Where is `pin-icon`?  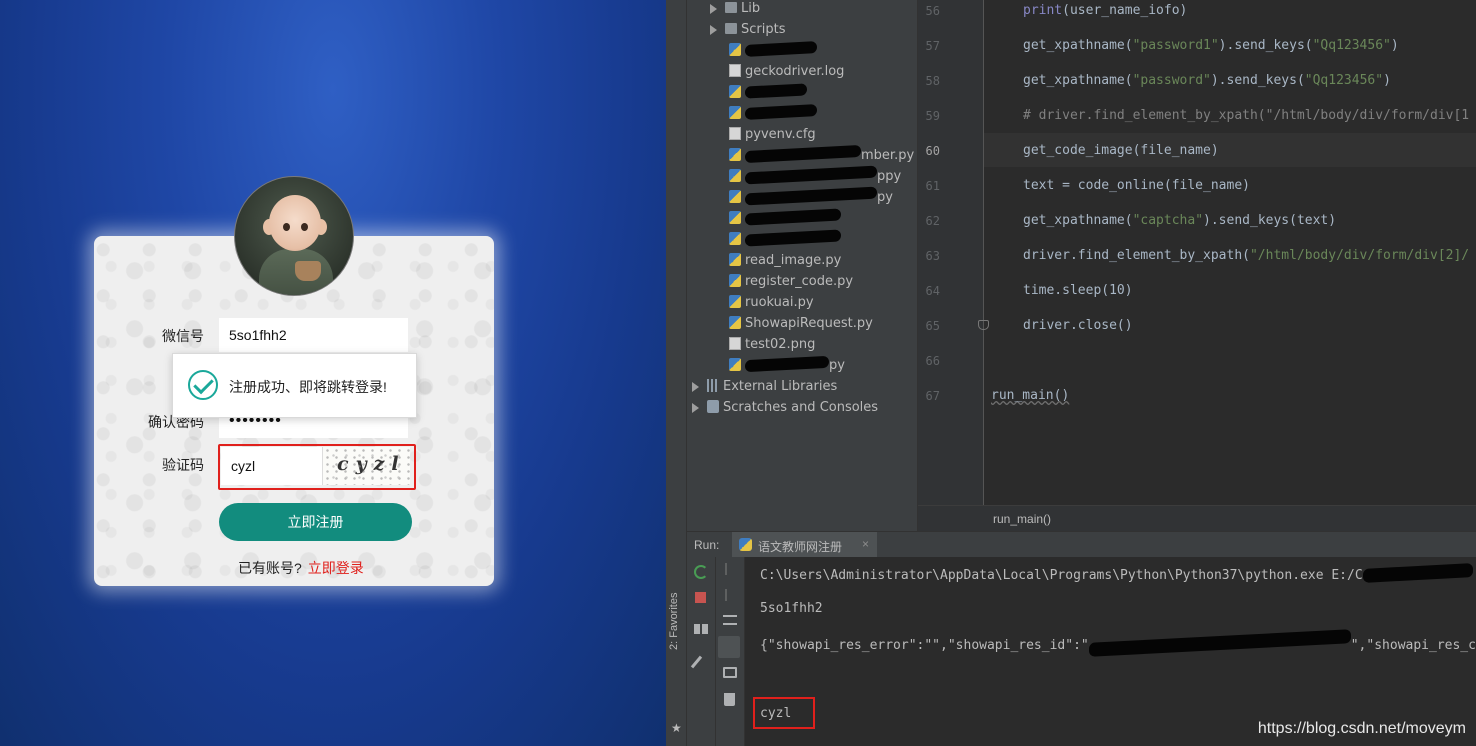
pin-icon is located at coordinates (696, 662).